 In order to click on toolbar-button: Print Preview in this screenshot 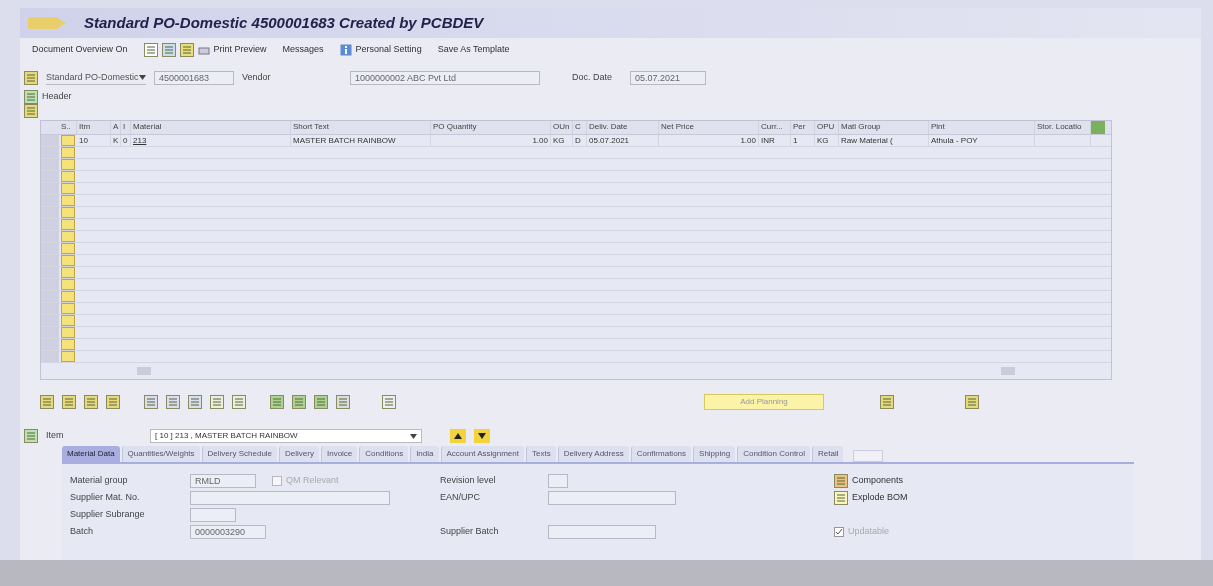, I will do `click(240, 50)`.